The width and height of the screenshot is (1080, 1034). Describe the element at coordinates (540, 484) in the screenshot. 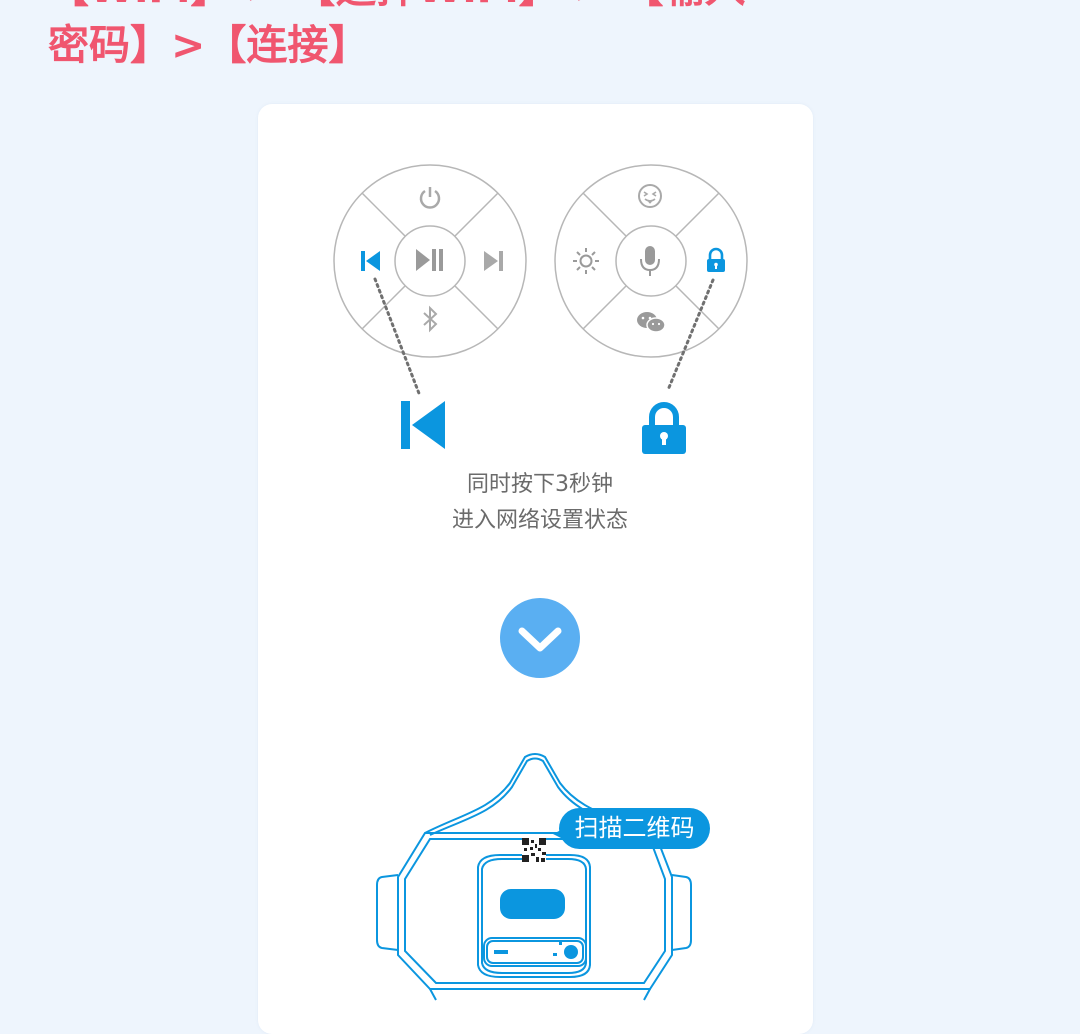

I see `instruction-line-1: 同时按下3秒钟` at that location.